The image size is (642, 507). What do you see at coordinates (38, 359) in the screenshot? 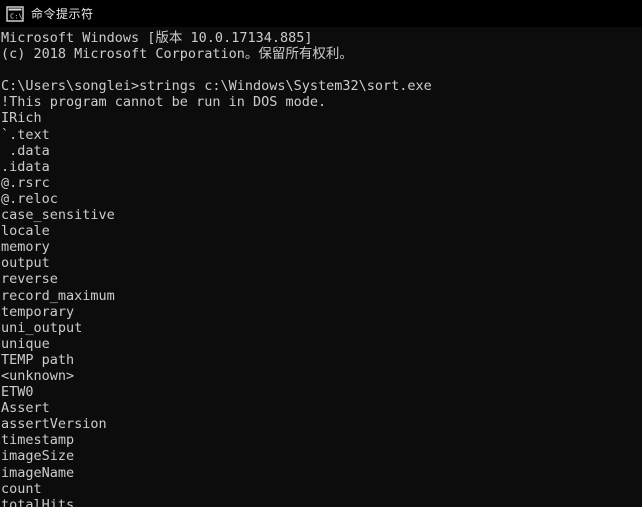
I see `console-line: TEMP path` at bounding box center [38, 359].